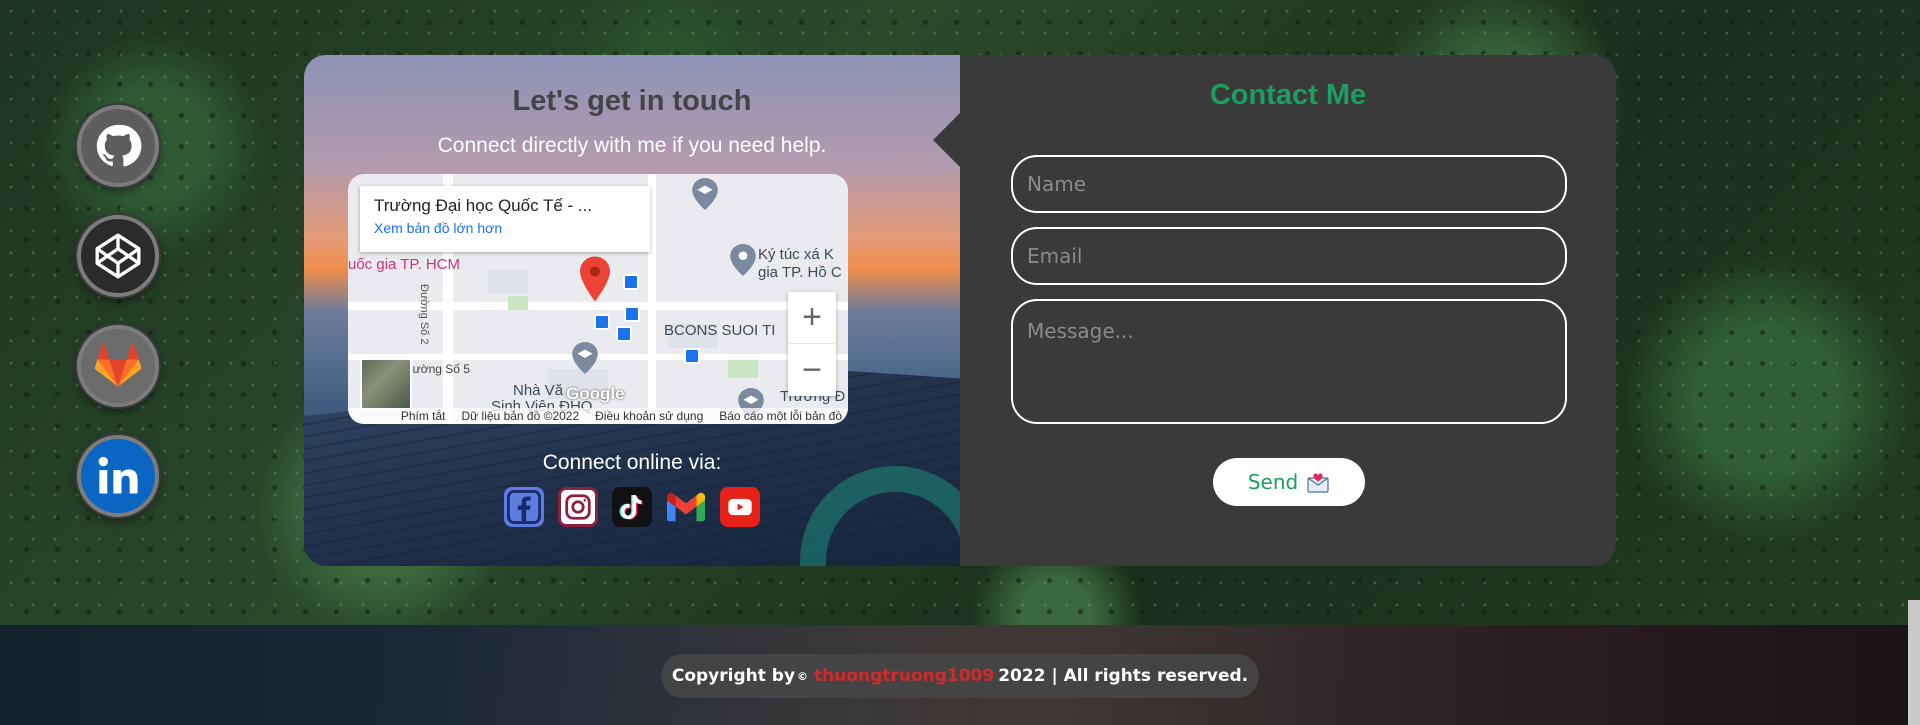 Image resolution: width=1920 pixels, height=725 pixels. I want to click on gmail-link, so click(686, 507).